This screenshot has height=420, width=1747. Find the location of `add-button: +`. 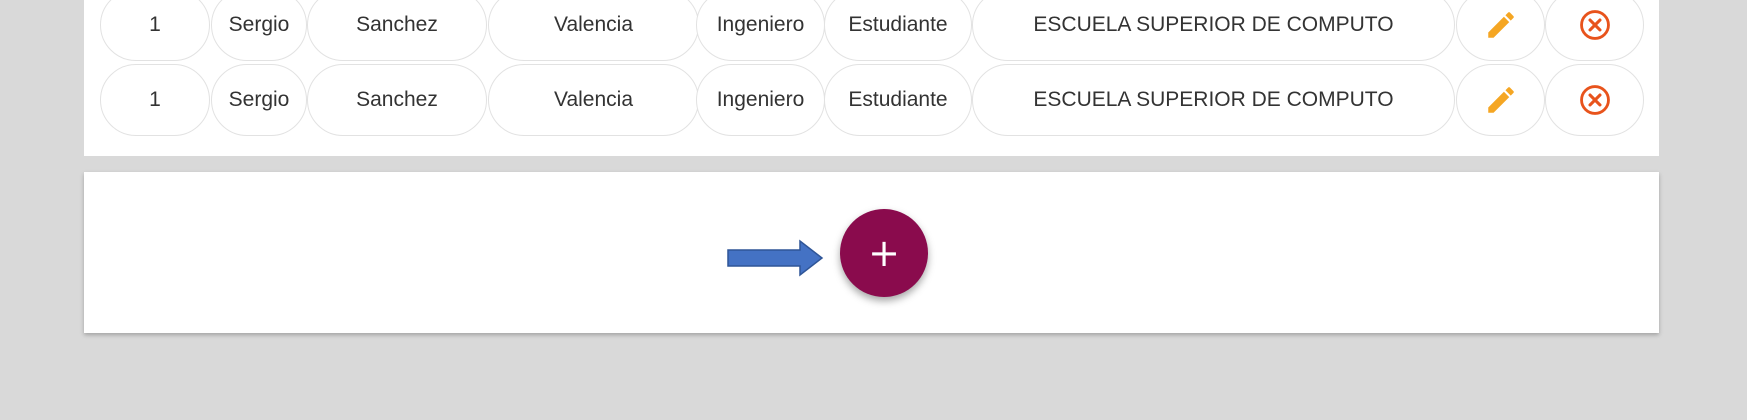

add-button: + is located at coordinates (884, 253).